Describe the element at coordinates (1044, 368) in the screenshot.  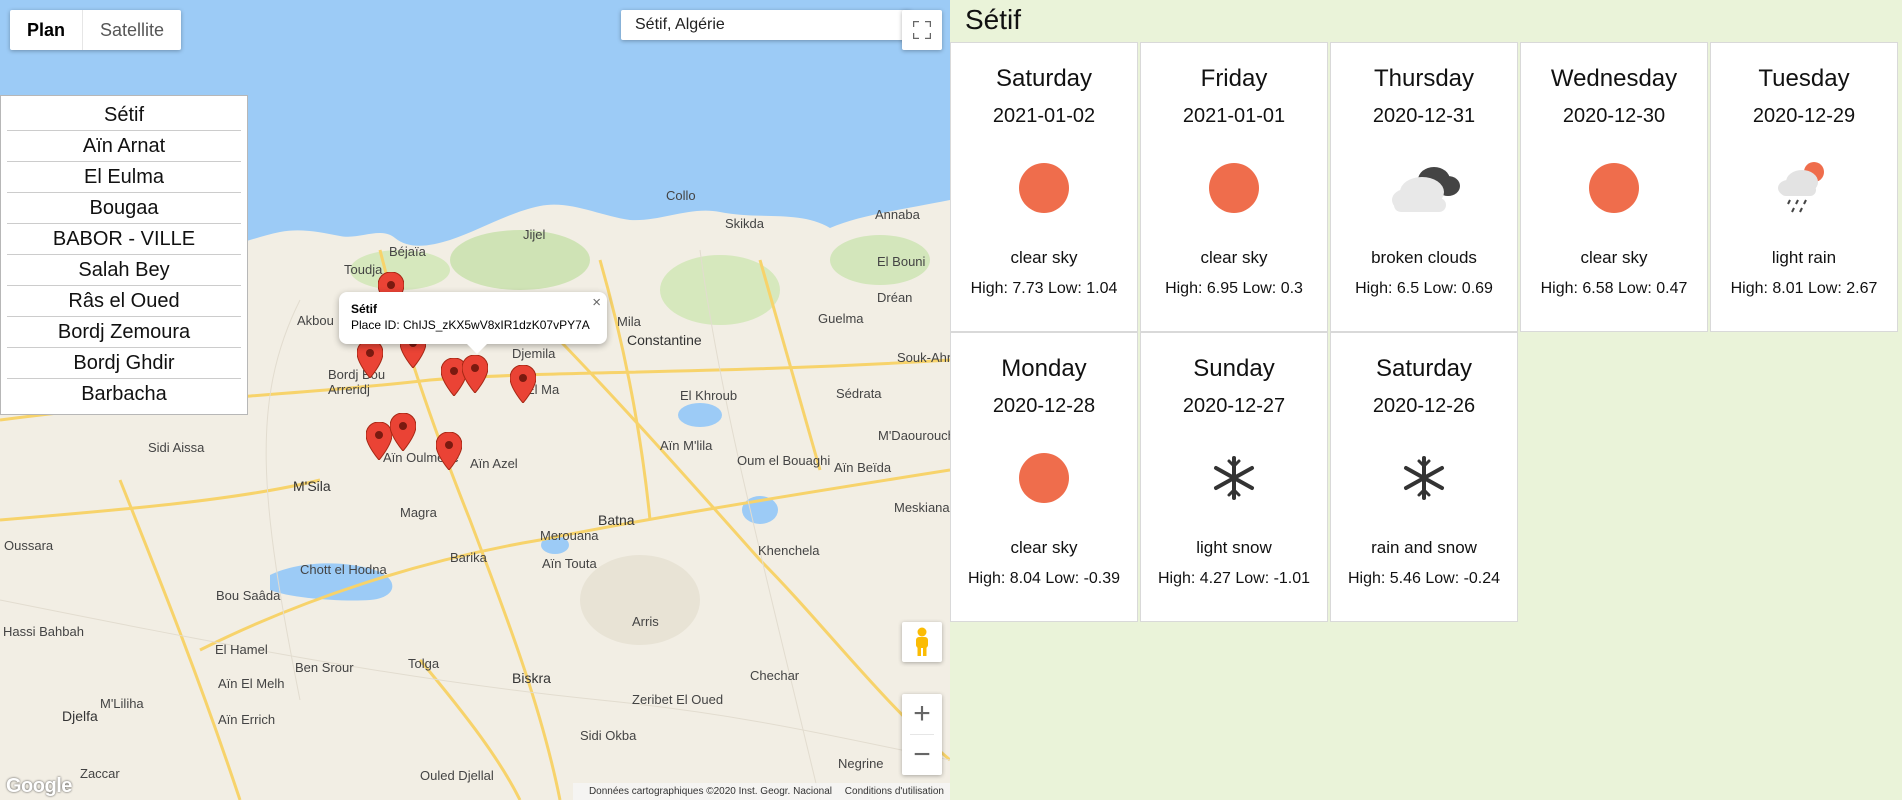
I see `day-name: Monday` at that location.